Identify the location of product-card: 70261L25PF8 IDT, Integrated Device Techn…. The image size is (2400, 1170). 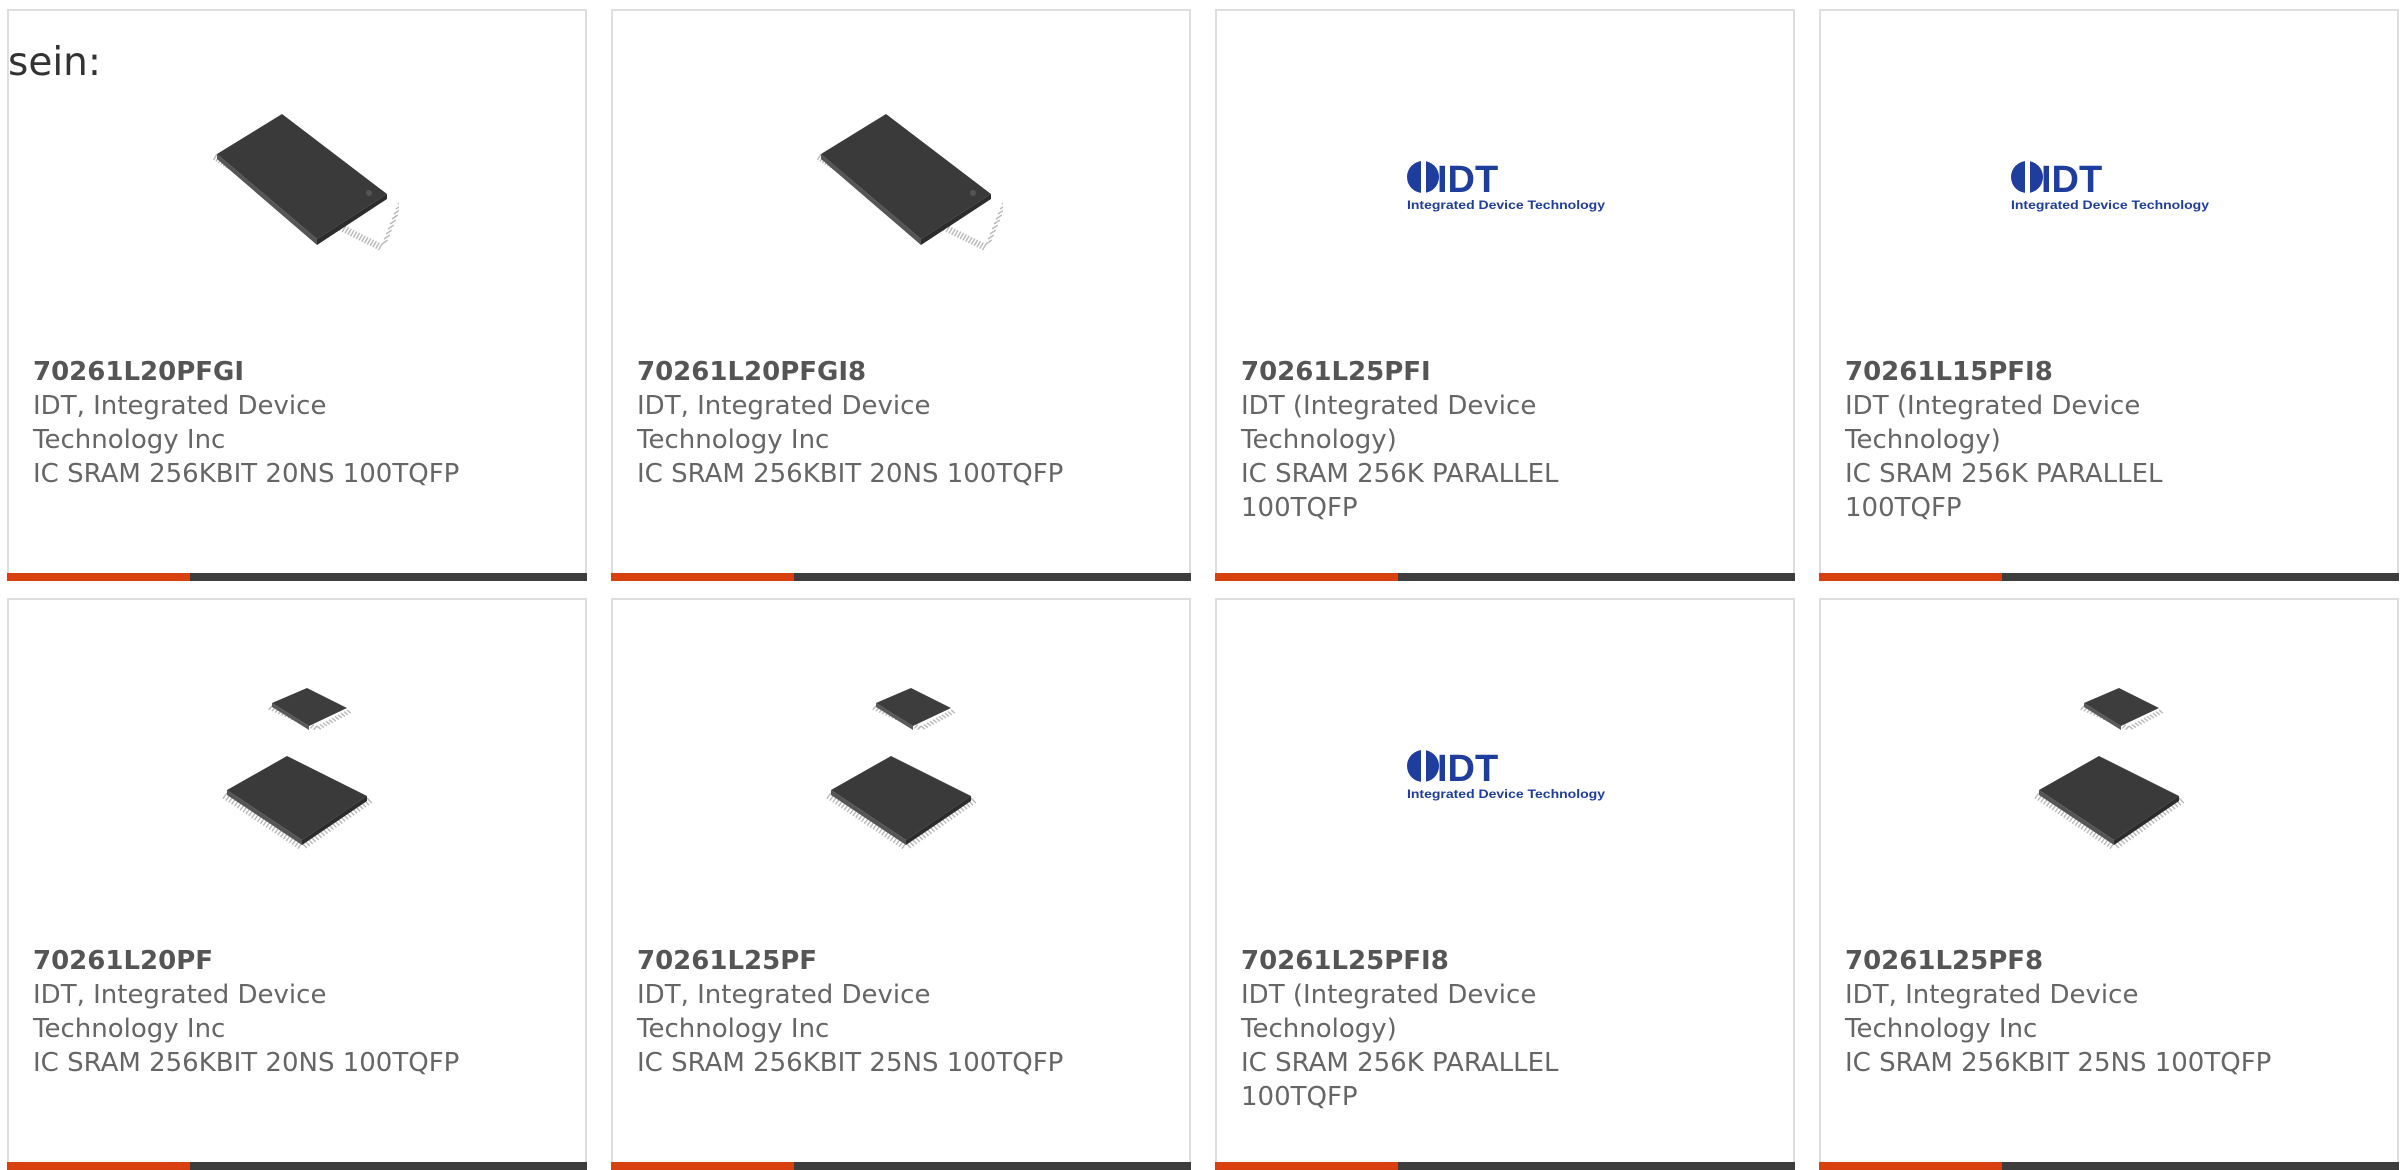
(2109, 884).